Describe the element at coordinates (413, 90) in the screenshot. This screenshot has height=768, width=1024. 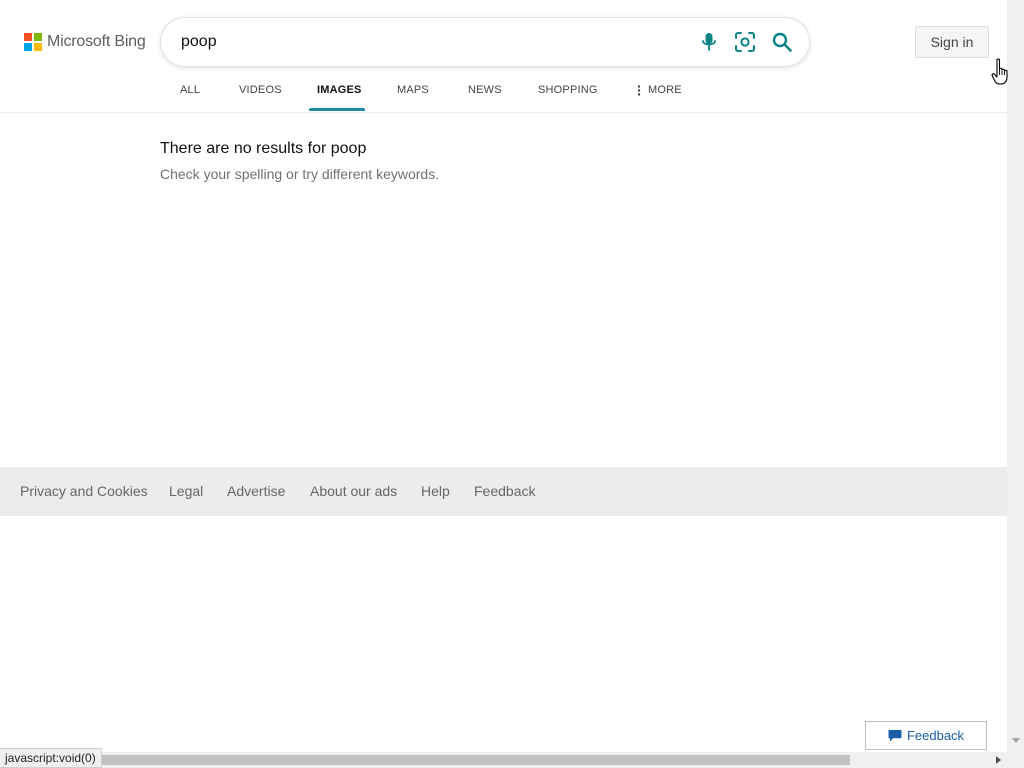
I see `tab-maps: MAPS` at that location.